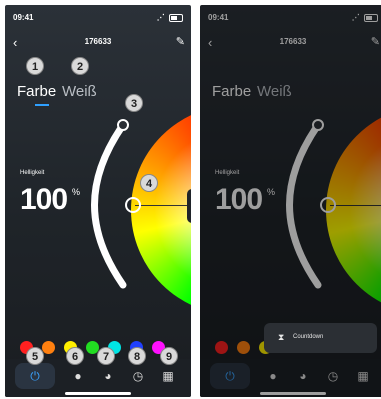  I want to click on countdown-popup: ⧗ Countdown, so click(320, 338).